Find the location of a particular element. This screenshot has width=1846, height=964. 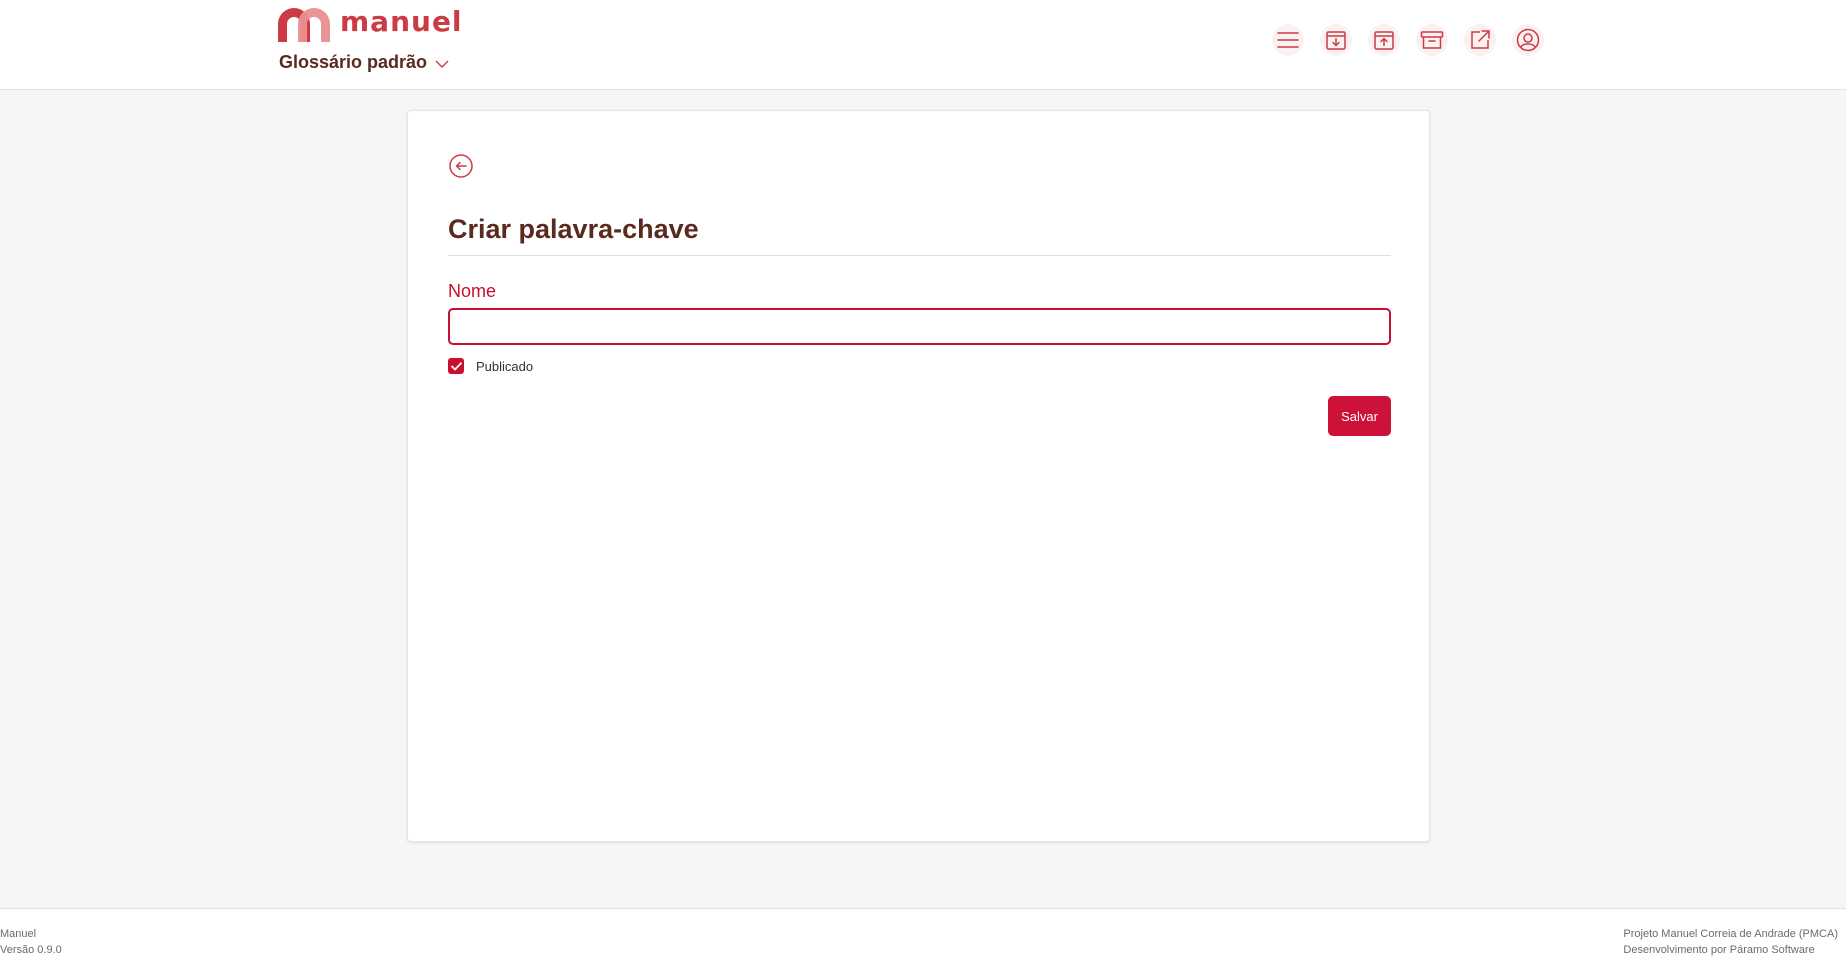

footer-app-name: Manuel is located at coordinates (18, 934).